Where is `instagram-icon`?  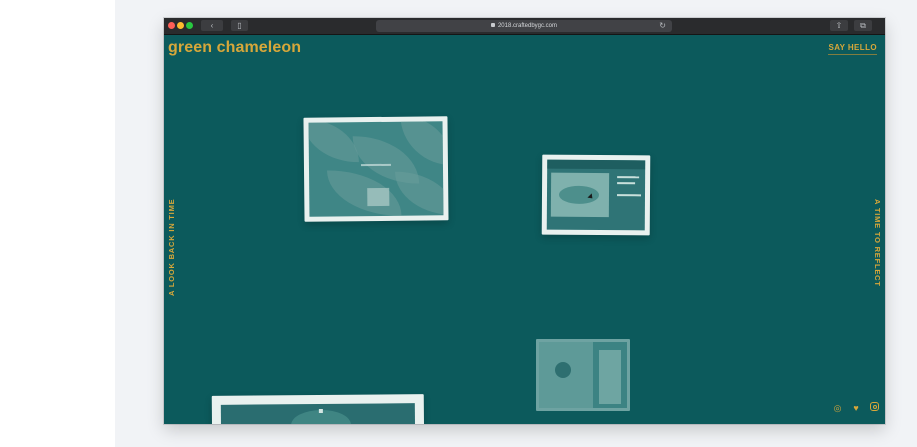
instagram-icon is located at coordinates (874, 406).